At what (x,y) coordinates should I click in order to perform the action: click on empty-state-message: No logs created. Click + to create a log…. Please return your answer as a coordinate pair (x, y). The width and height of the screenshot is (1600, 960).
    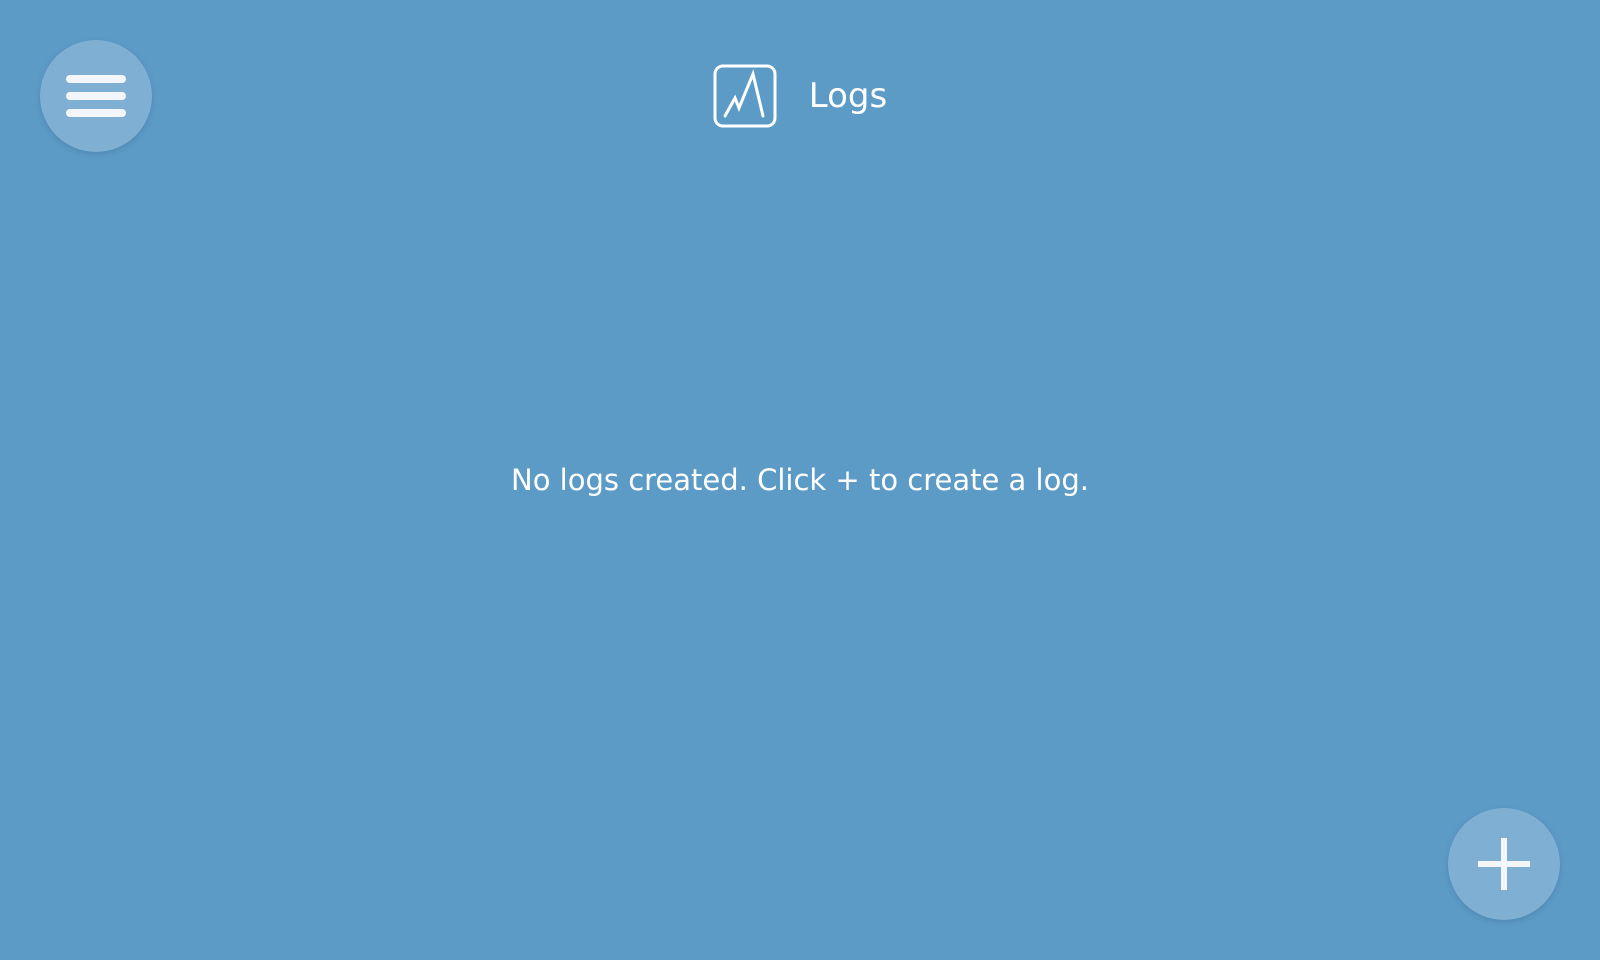
    Looking at the image, I should click on (800, 480).